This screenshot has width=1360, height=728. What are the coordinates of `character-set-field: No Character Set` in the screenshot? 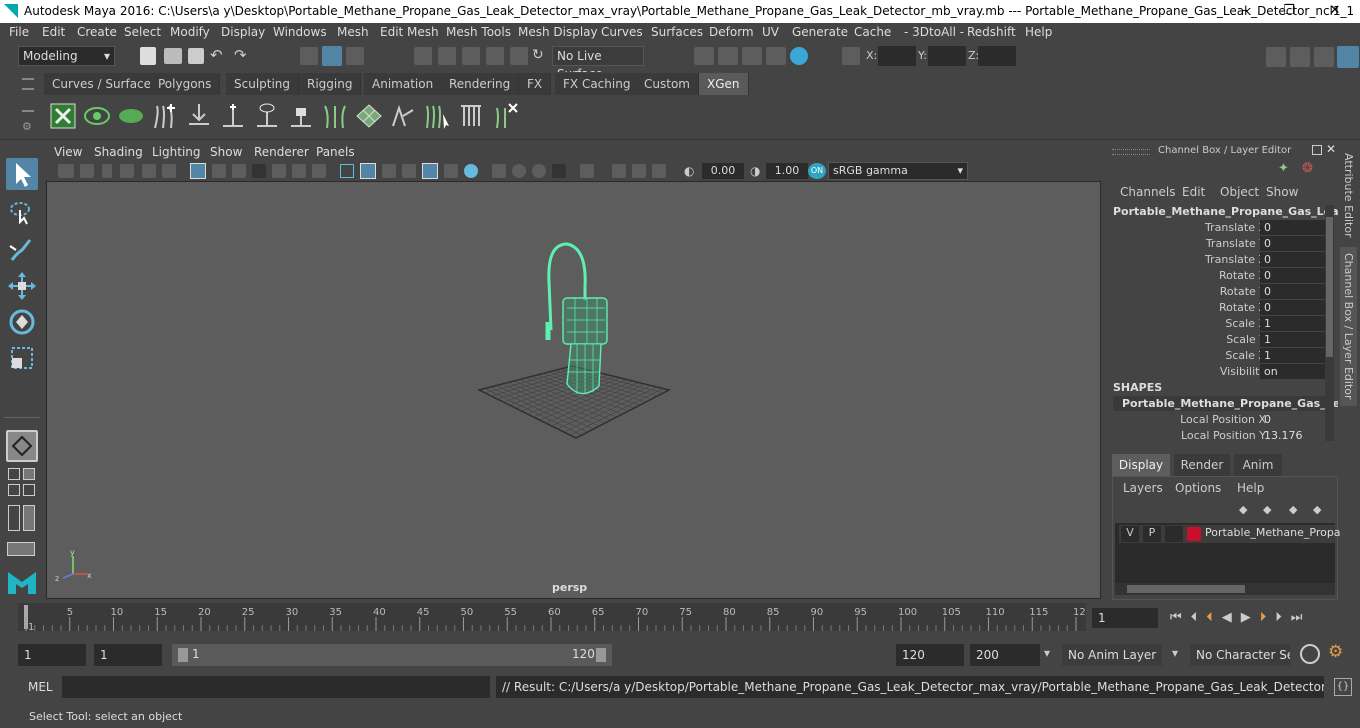 It's located at (1240, 655).